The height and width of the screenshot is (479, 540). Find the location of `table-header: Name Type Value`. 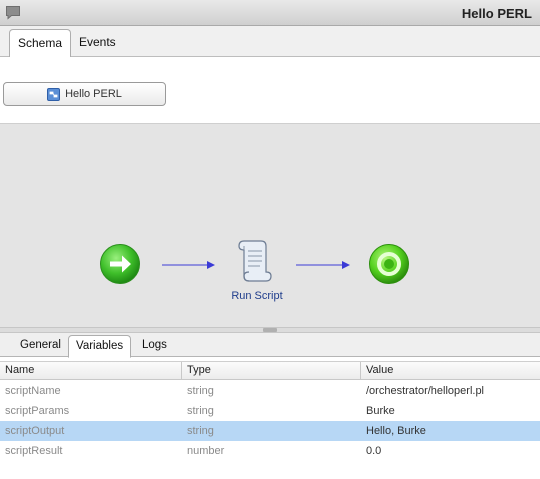

table-header: Name Type Value is located at coordinates (270, 371).